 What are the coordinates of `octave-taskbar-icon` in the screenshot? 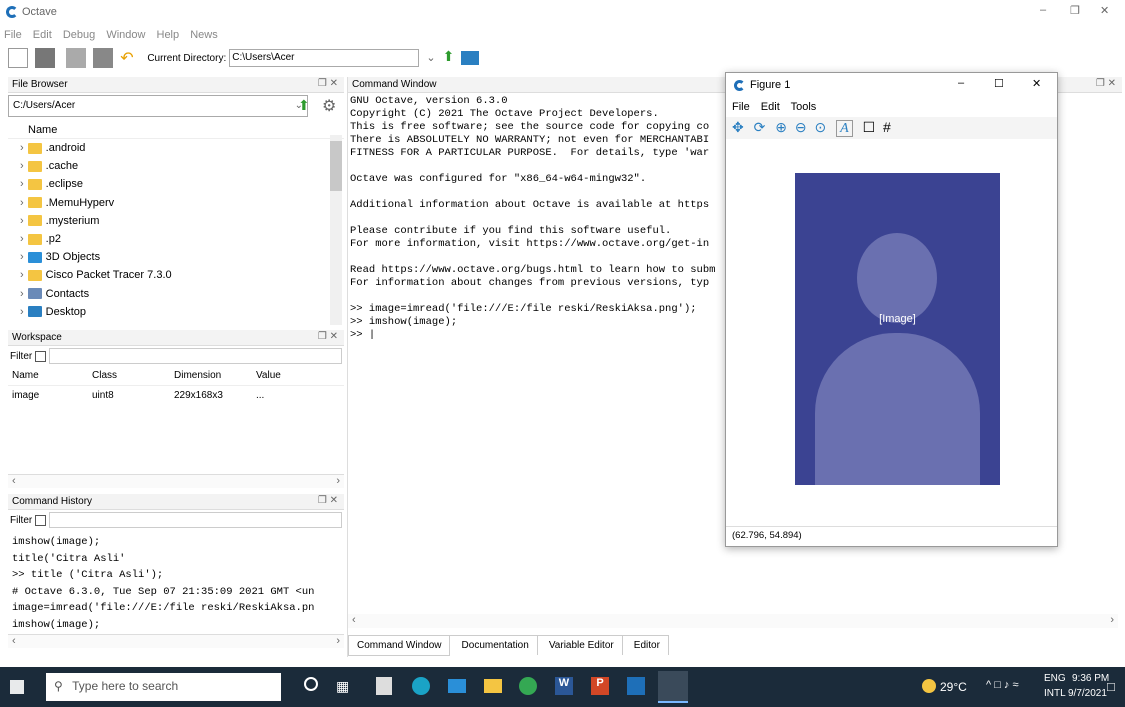 It's located at (673, 687).